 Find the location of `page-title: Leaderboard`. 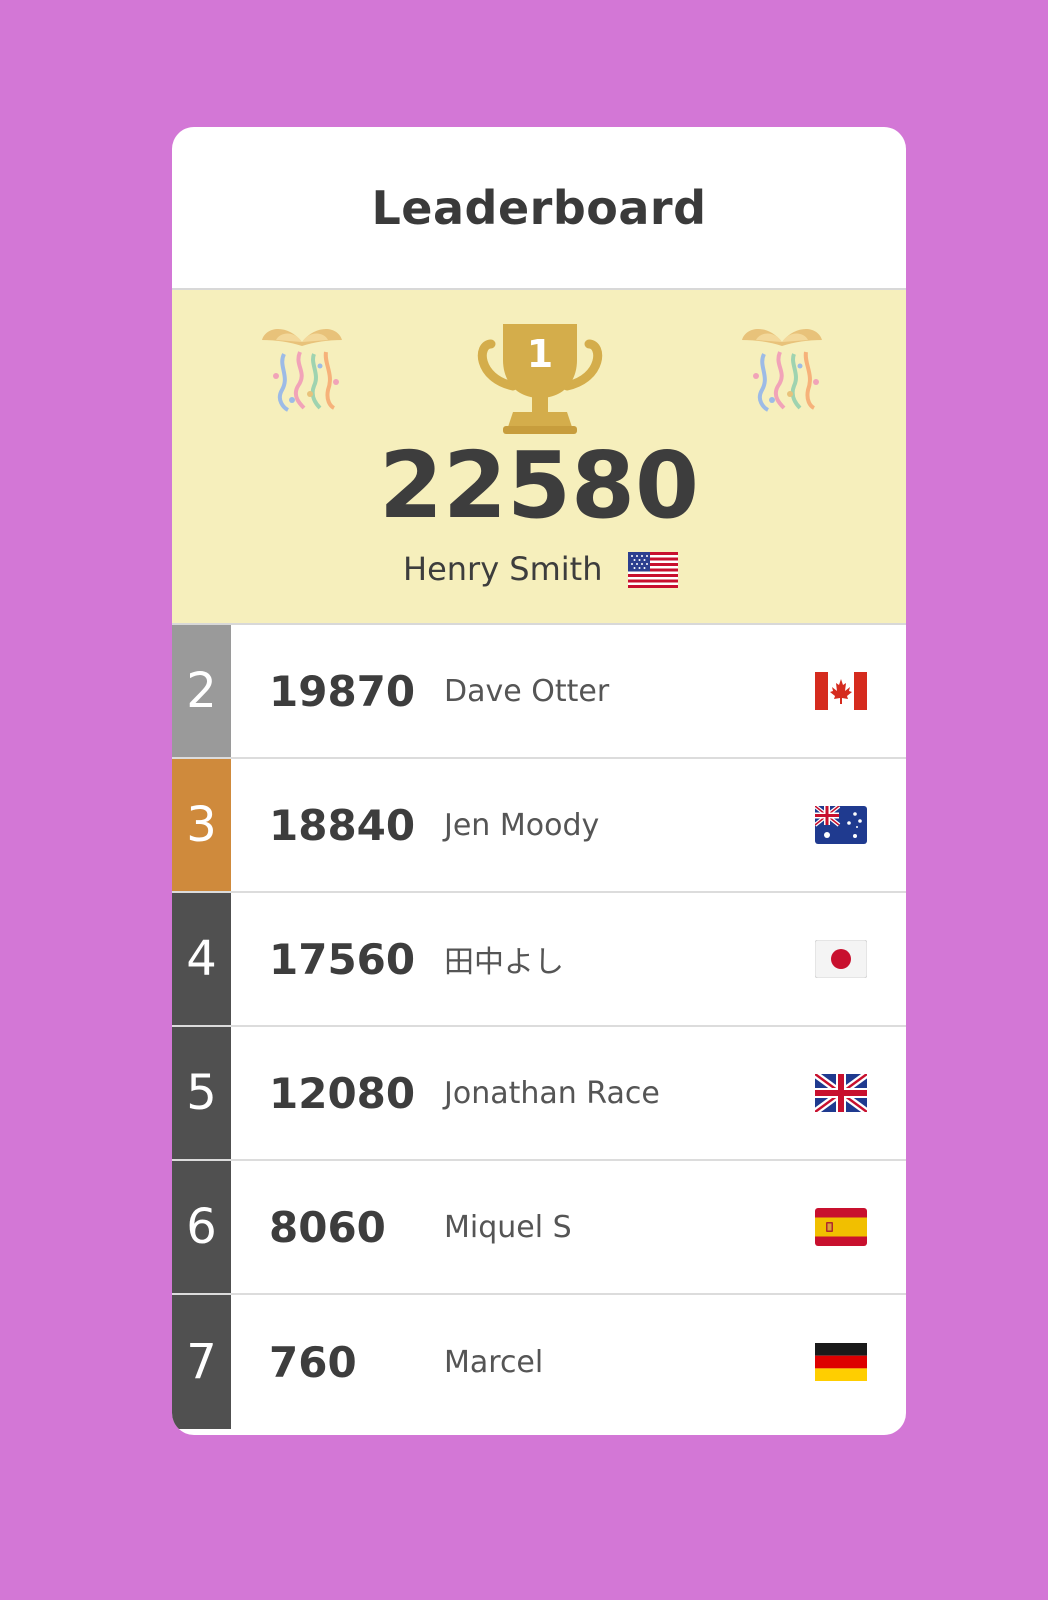

page-title: Leaderboard is located at coordinates (539, 207).